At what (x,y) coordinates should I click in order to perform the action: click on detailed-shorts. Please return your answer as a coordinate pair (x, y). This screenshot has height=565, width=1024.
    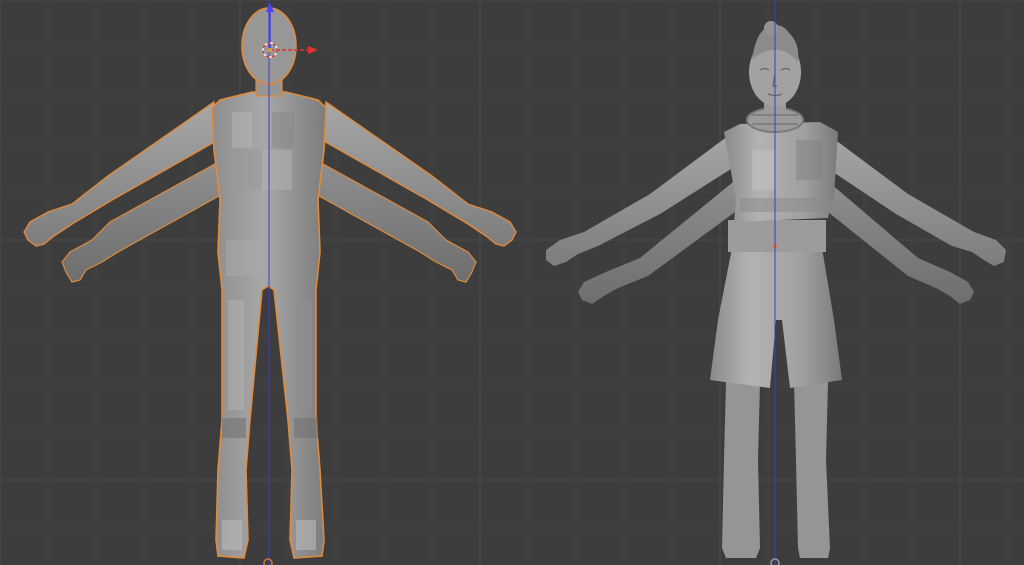
    Looking at the image, I should click on (776, 318).